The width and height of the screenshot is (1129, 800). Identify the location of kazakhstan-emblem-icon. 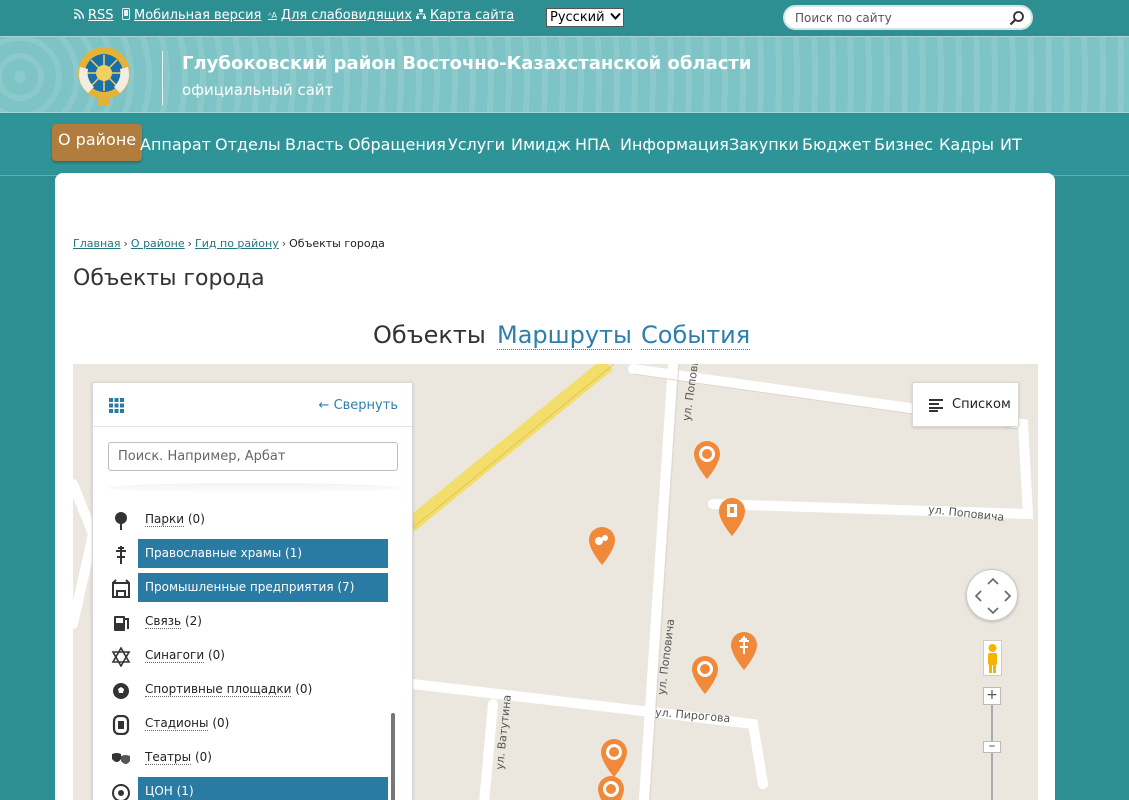
(104, 76).